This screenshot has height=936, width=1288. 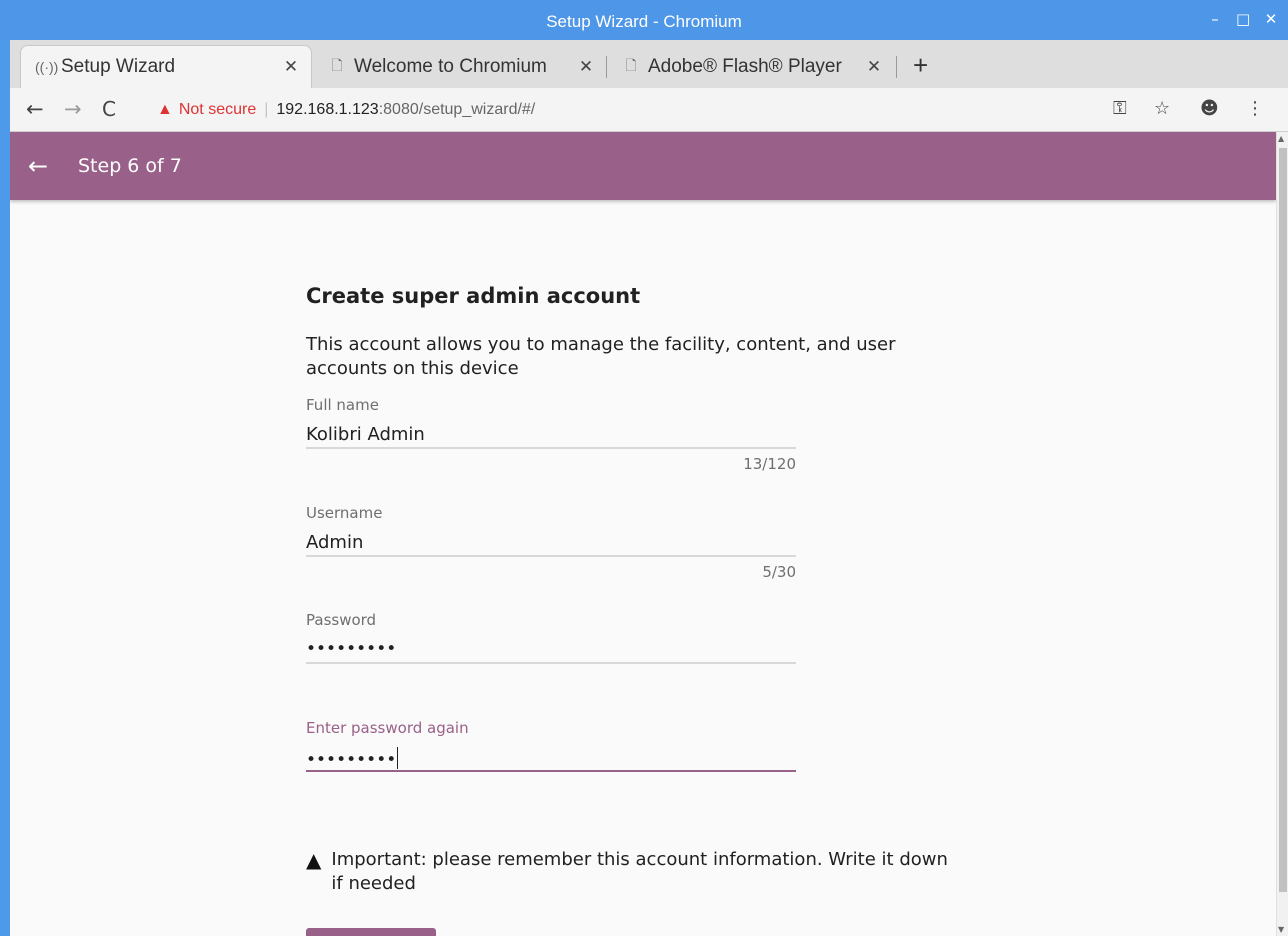 What do you see at coordinates (1281, 138) in the screenshot?
I see `scroll-up-icon: ▲` at bounding box center [1281, 138].